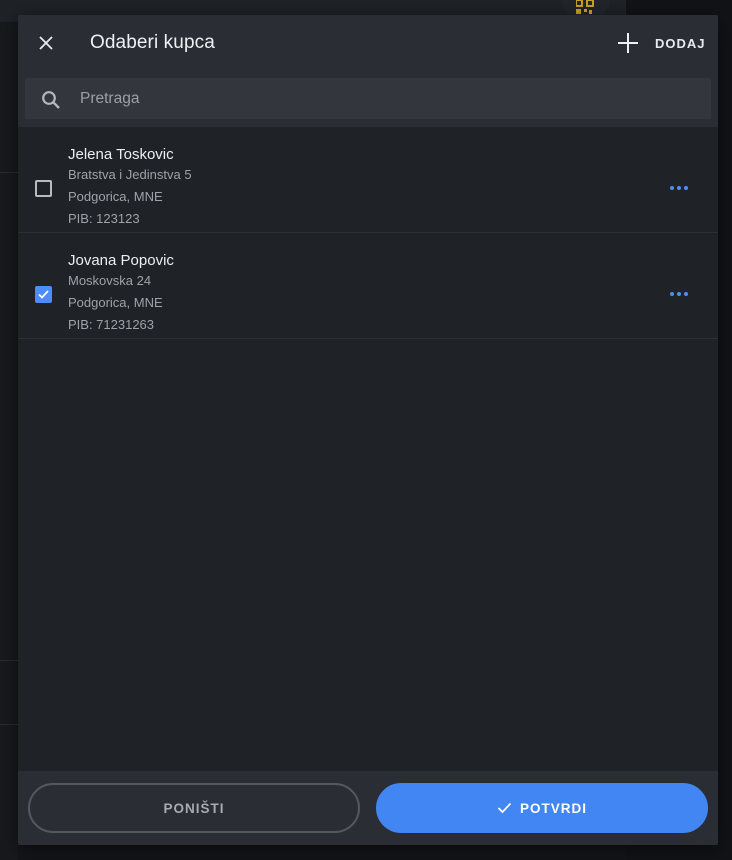  What do you see at coordinates (553, 808) in the screenshot?
I see `confirm-button-label: POTVRDI` at bounding box center [553, 808].